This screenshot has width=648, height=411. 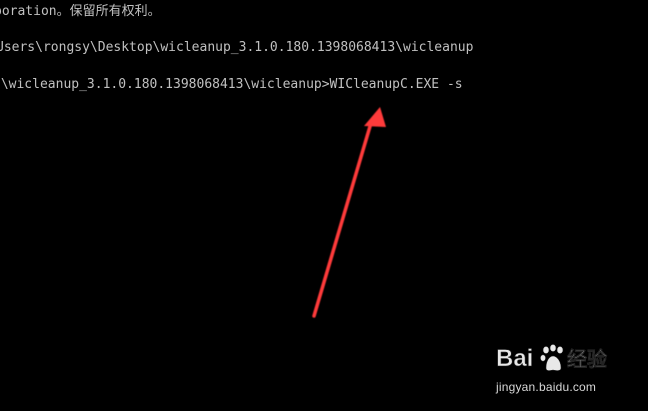 I want to click on watermark-logo-text-after: 经验, so click(x=587, y=359).